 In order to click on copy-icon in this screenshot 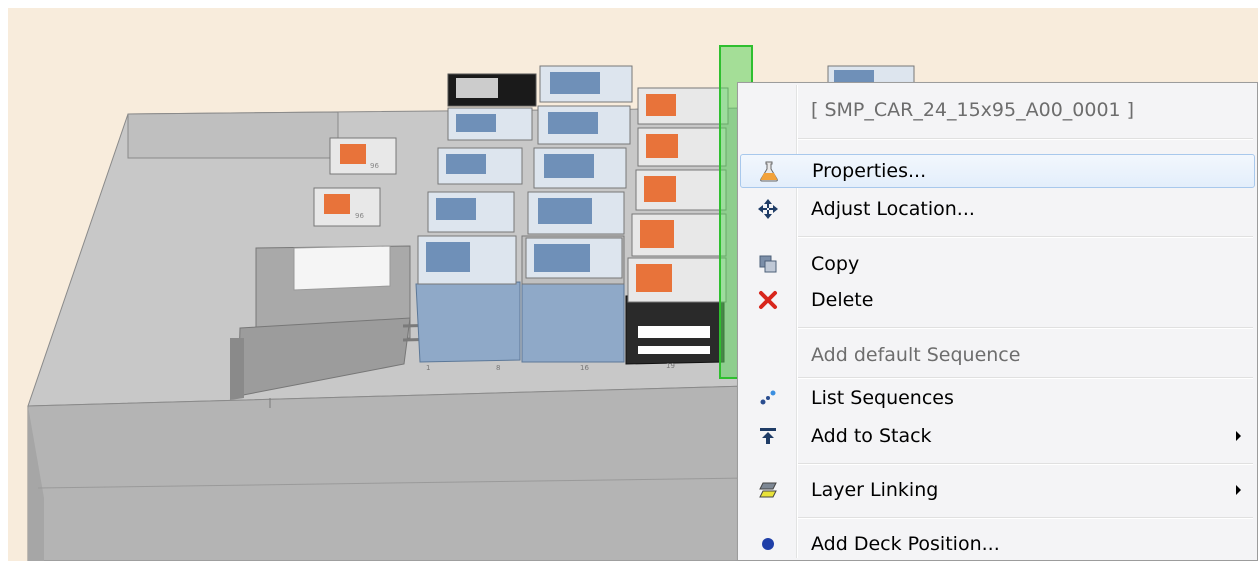, I will do `click(768, 264)`.